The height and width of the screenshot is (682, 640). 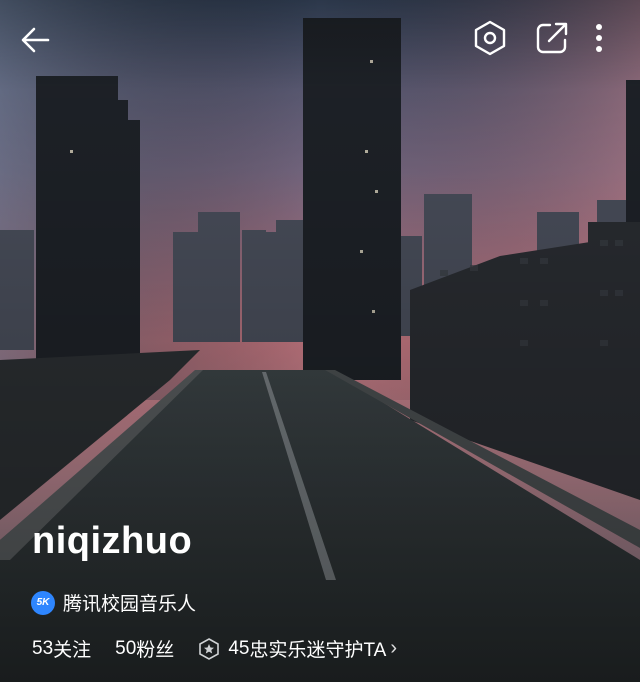 I want to click on loyal-label: 忠实乐迷守护TA, so click(x=318, y=650).